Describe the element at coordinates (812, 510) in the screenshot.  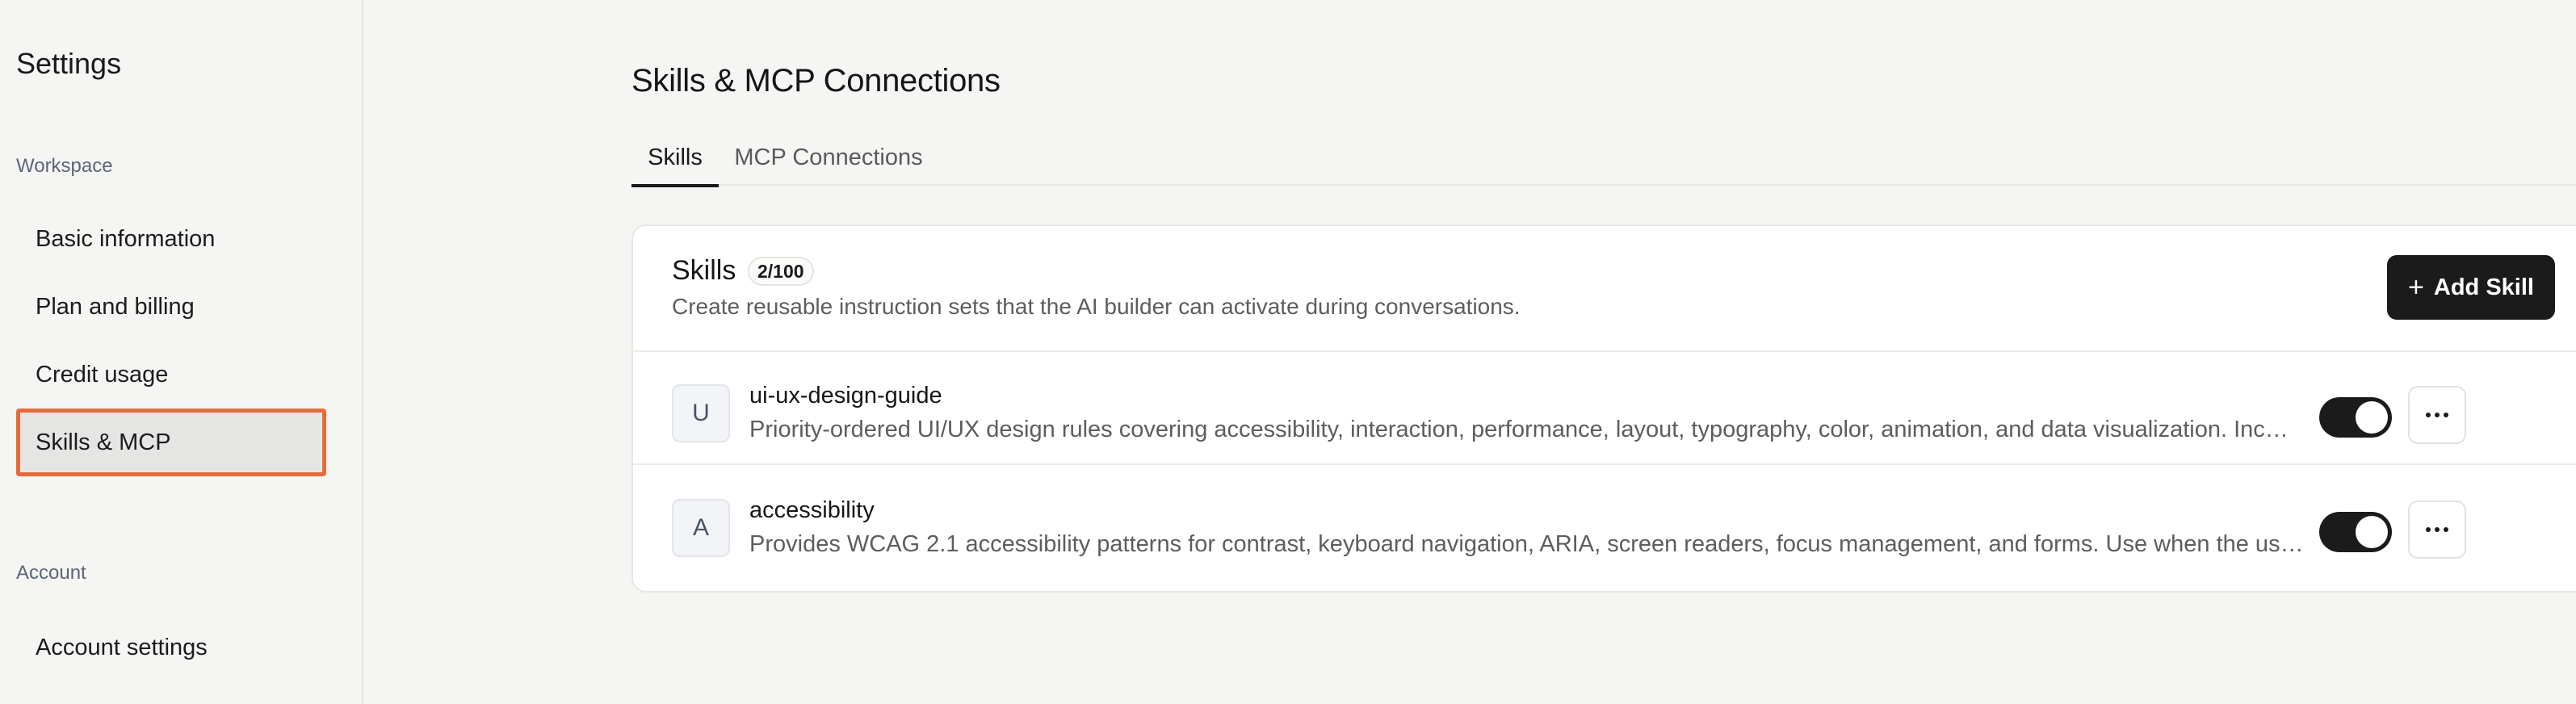
I see `skill-name: accessibility` at that location.